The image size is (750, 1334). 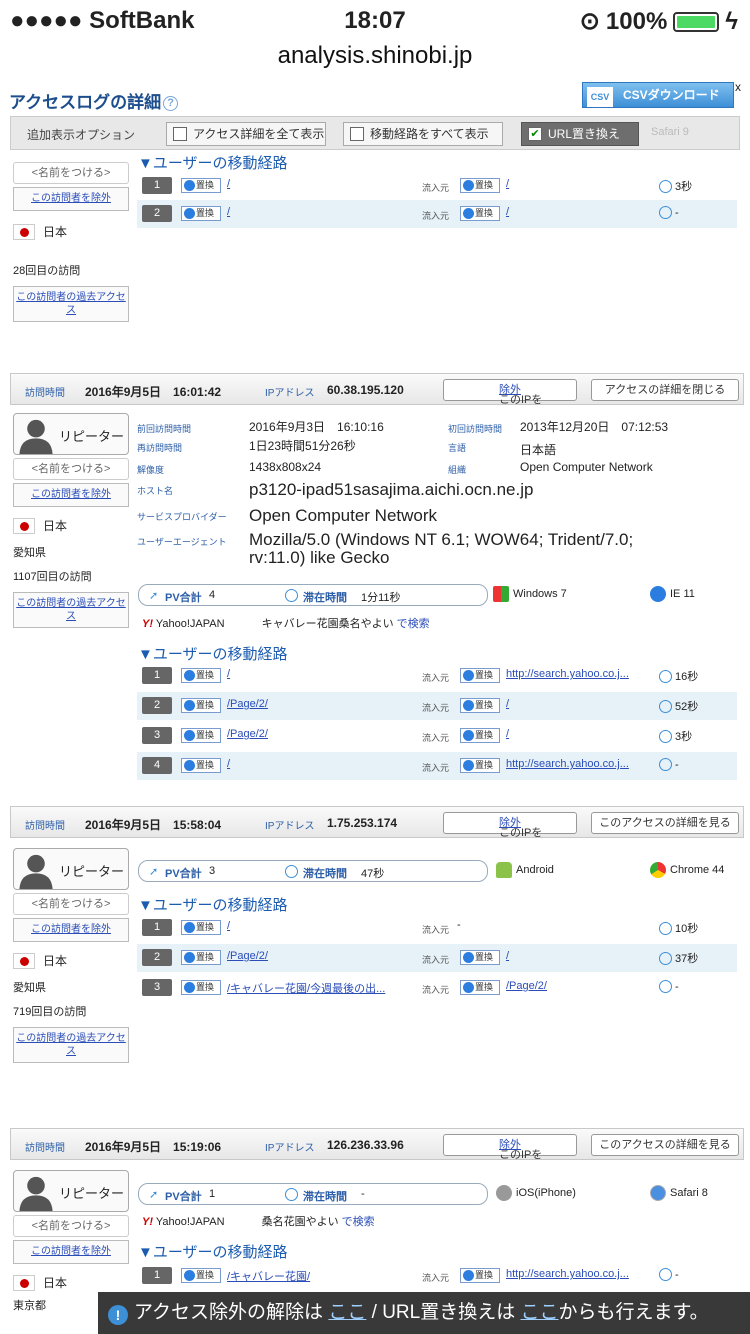 What do you see at coordinates (678, 706) in the screenshot?
I see `stay-time: 52秒` at bounding box center [678, 706].